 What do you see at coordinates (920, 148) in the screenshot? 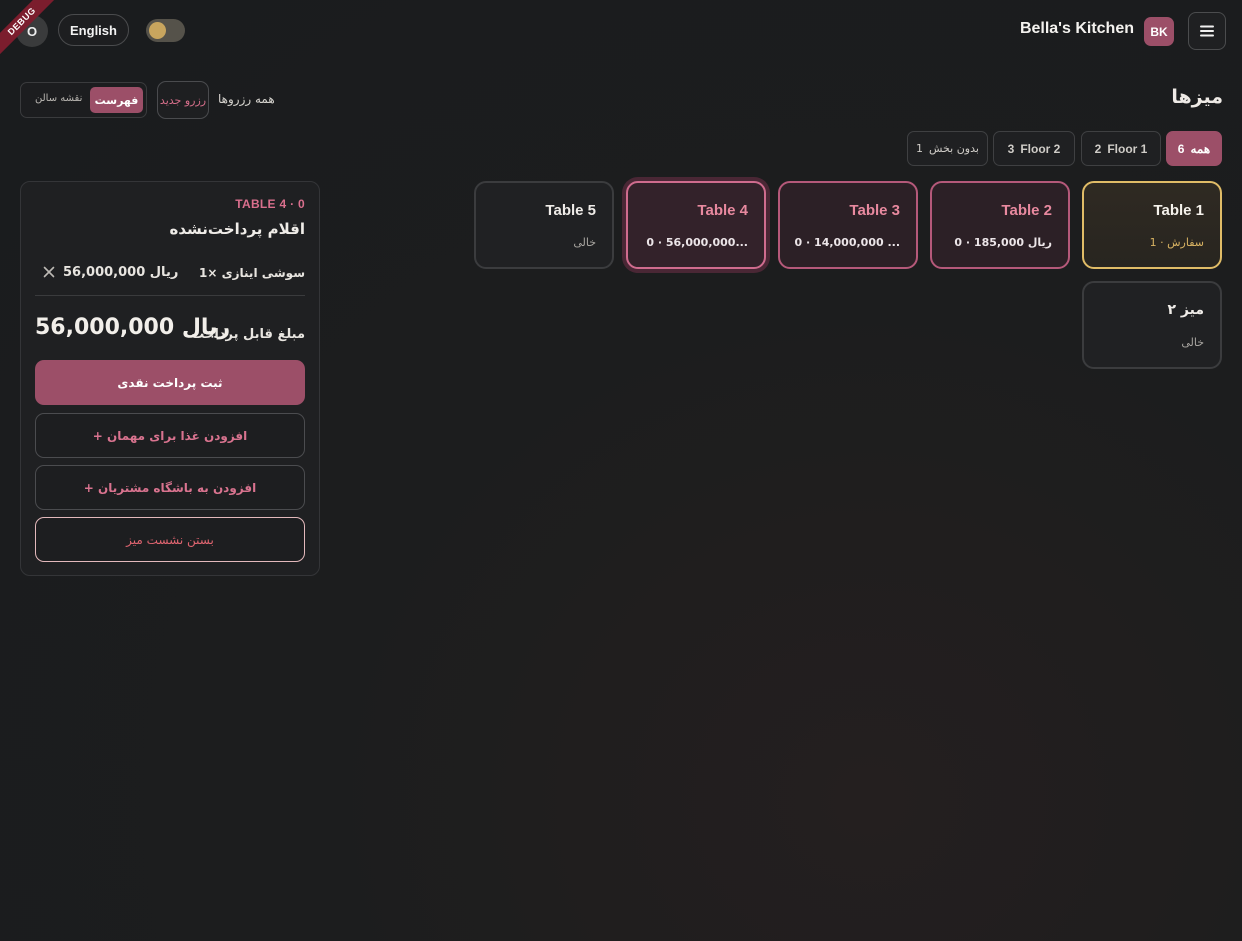
I see `chip-count: 1` at bounding box center [920, 148].